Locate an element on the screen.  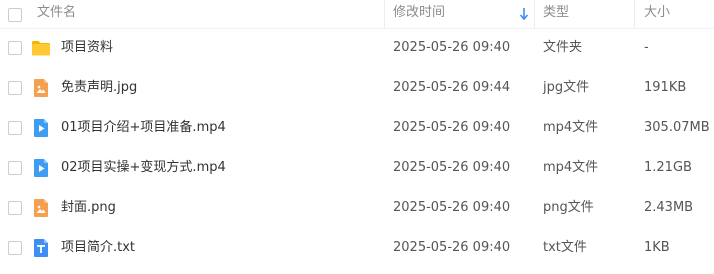
table-row: 项目简介.txt 2025-05-26 09:40 txt文件 1KB is located at coordinates (357, 248).